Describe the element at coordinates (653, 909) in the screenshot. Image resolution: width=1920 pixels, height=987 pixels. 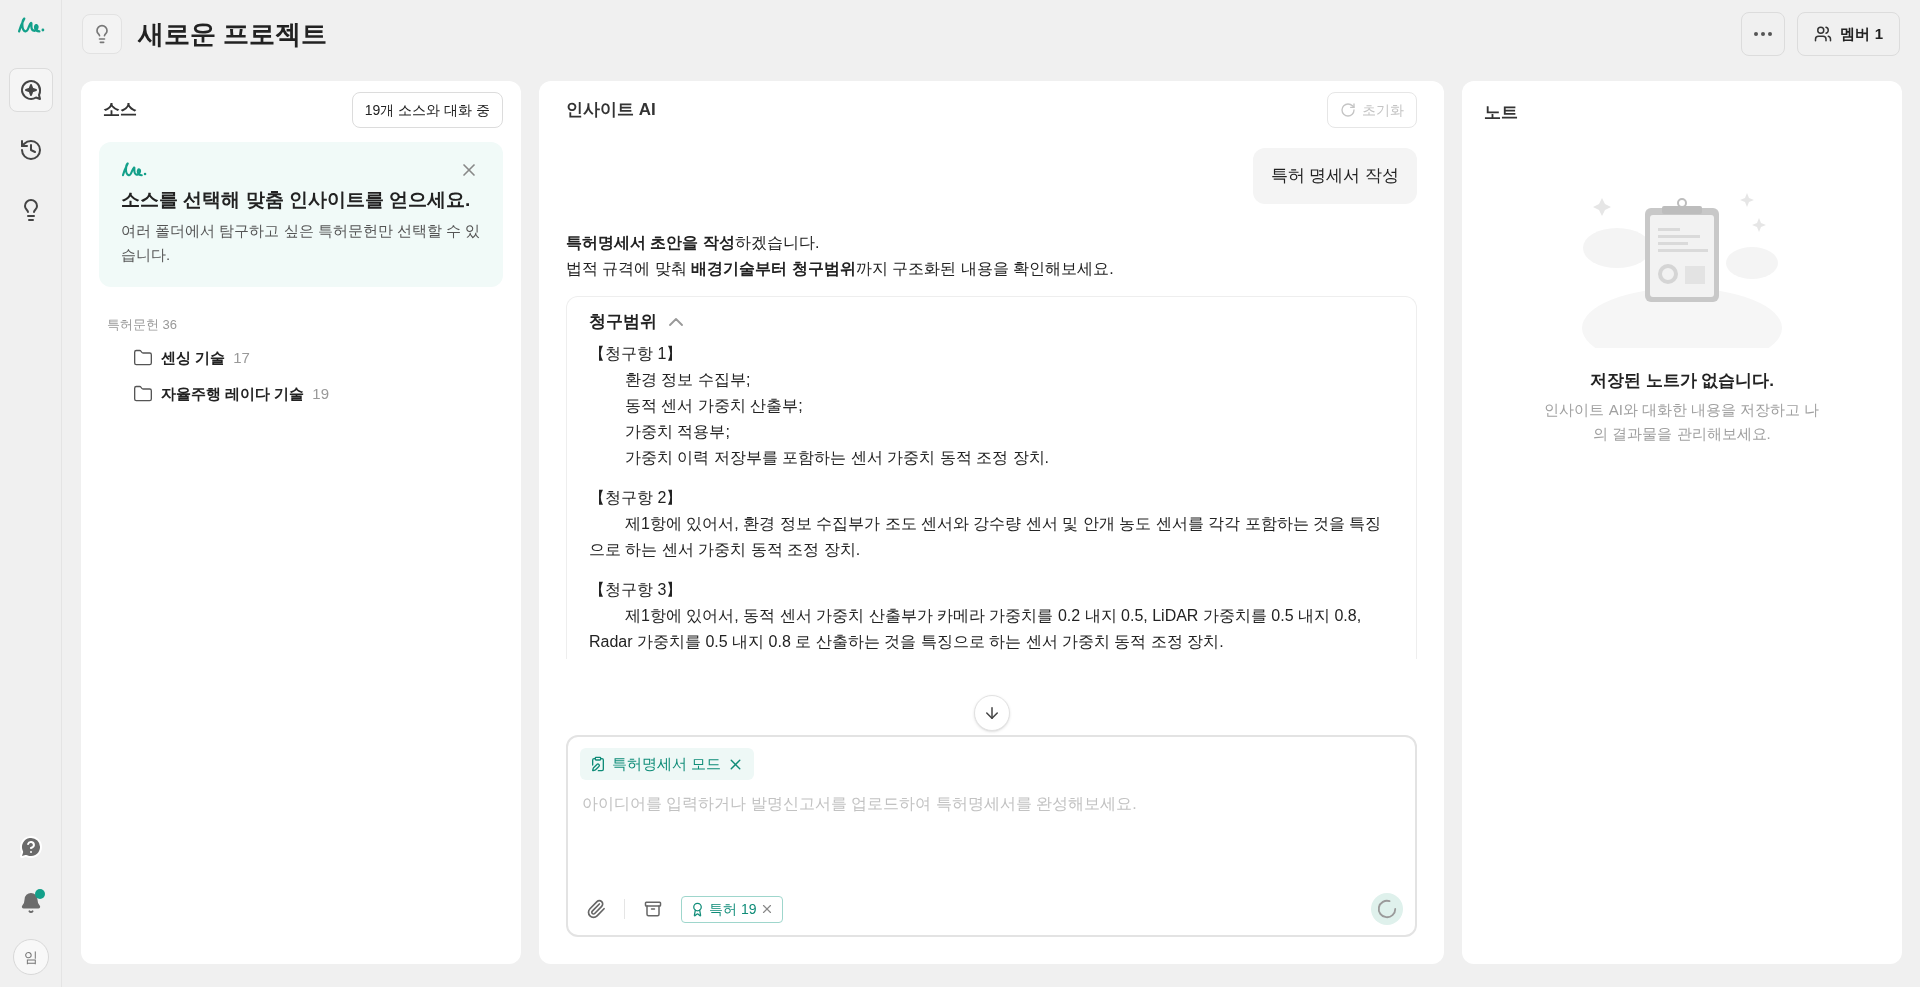
I see `archive-icon` at that location.